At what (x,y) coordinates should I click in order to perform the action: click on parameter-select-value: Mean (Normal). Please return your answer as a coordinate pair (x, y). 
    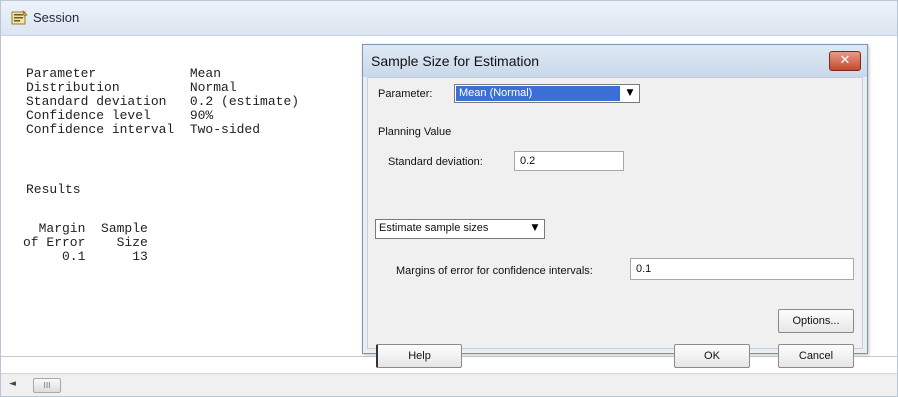
    Looking at the image, I should click on (538, 93).